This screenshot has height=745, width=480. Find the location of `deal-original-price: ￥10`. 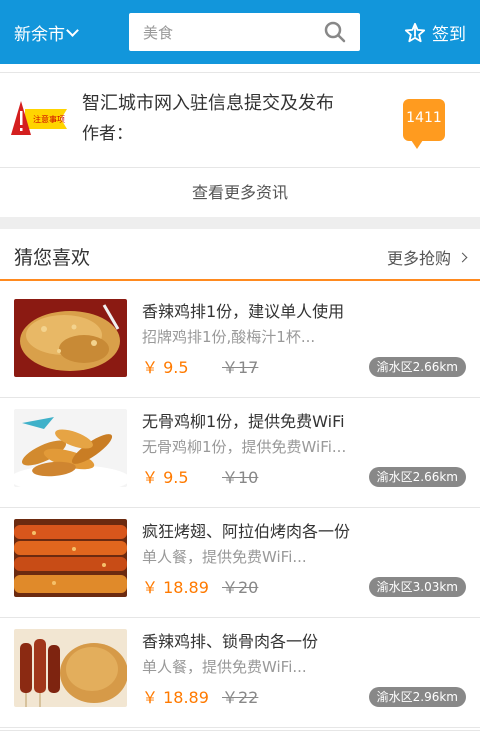

deal-original-price: ￥10 is located at coordinates (240, 477).